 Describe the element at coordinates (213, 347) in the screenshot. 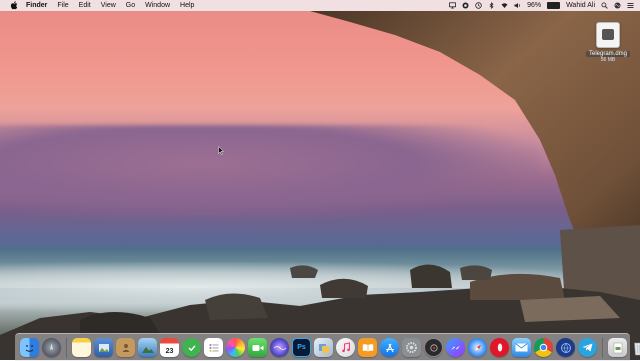

I see `reminders-icon` at that location.